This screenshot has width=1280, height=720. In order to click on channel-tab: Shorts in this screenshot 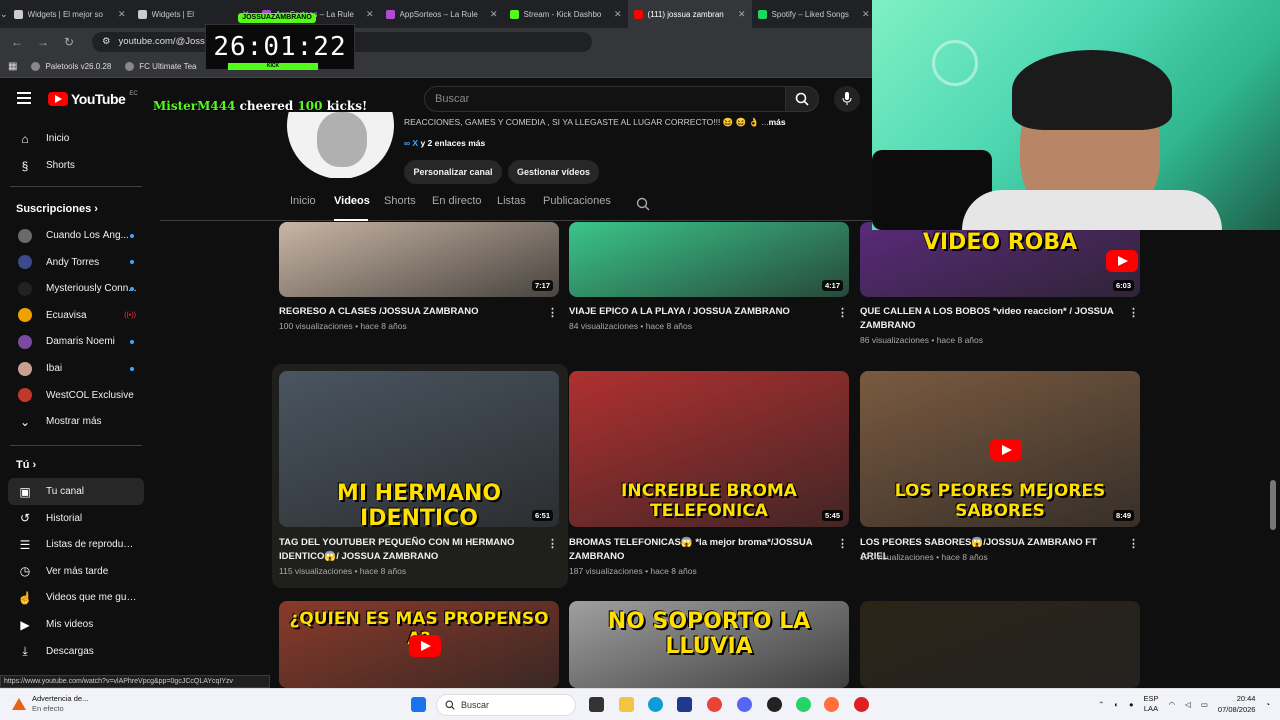, I will do `click(400, 201)`.